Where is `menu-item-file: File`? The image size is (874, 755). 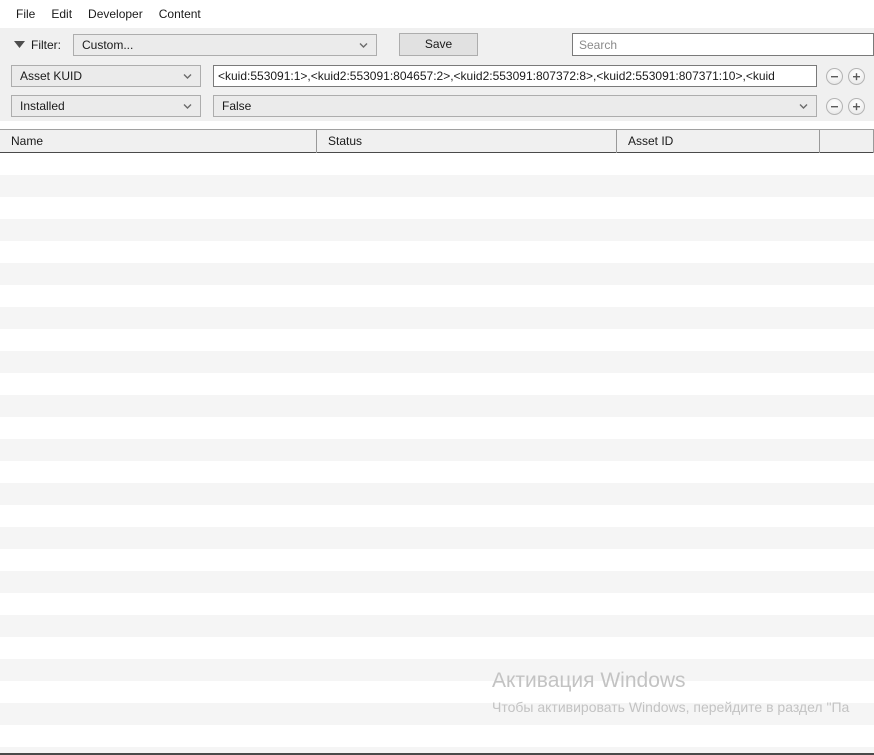 menu-item-file: File is located at coordinates (25, 14).